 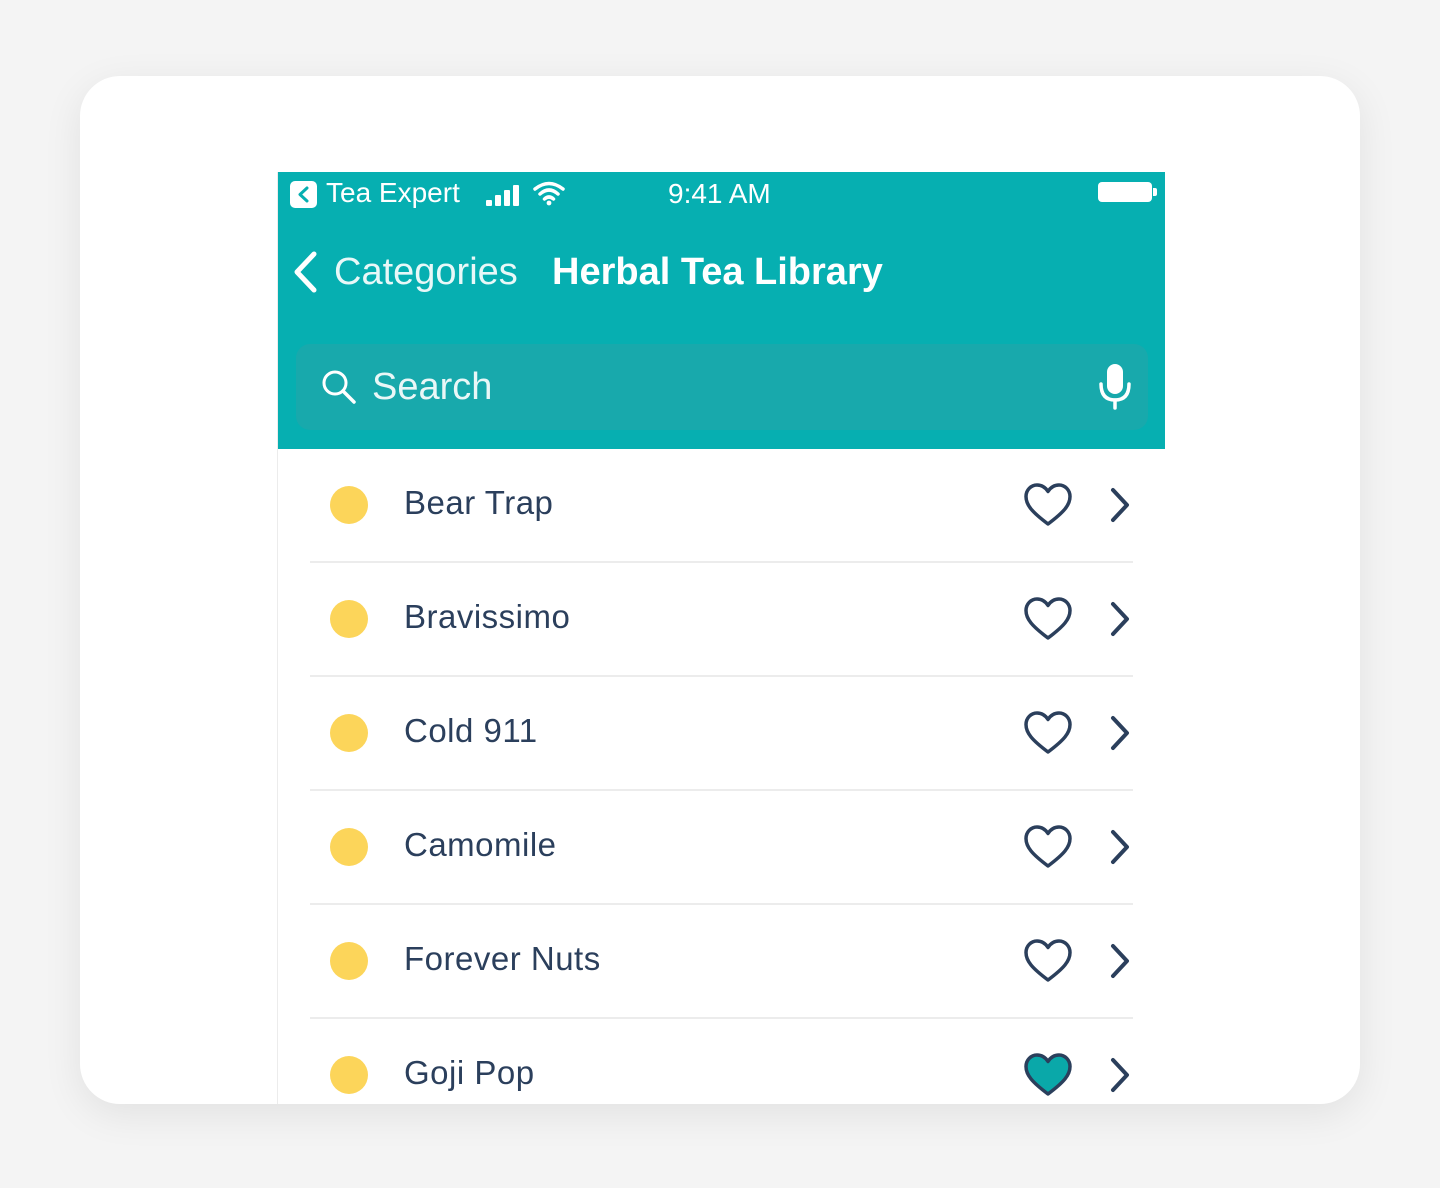 I want to click on back-to-app-icon, so click(x=303, y=194).